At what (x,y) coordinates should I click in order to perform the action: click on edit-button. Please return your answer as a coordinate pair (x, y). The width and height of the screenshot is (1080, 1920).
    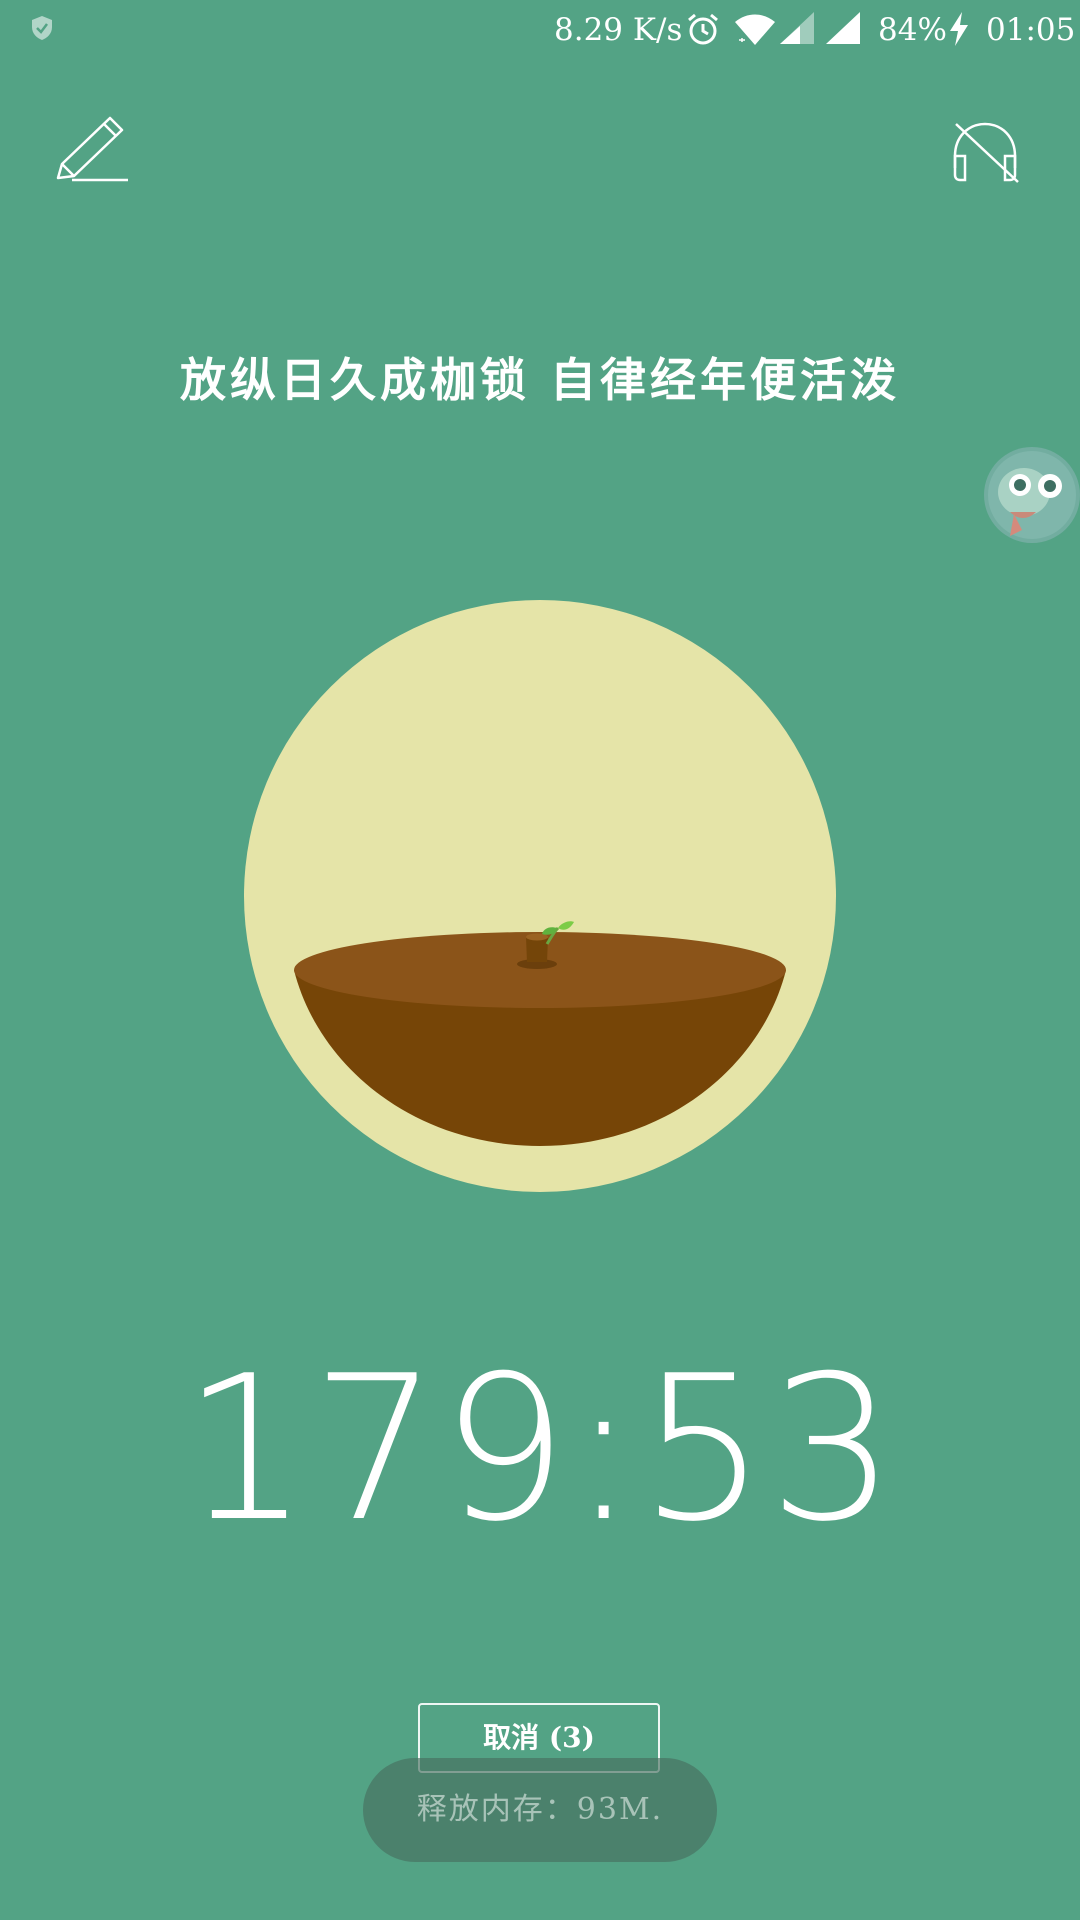
    Looking at the image, I should click on (95, 153).